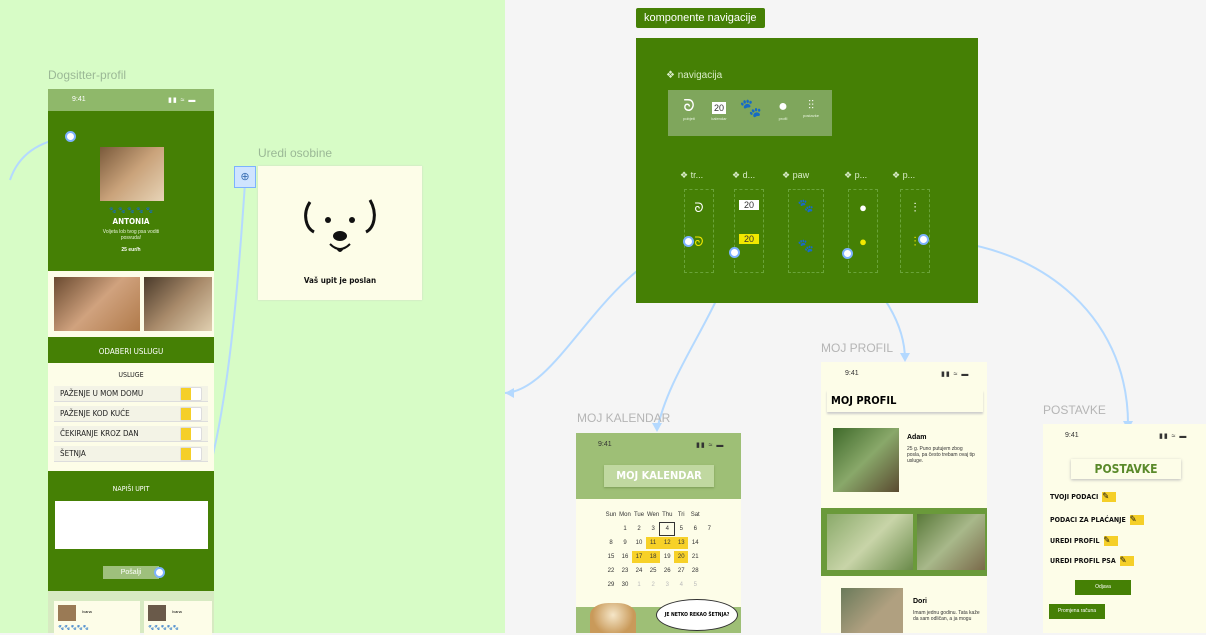 Image resolution: width=1206 pixels, height=635 pixels. Describe the element at coordinates (653, 529) in the screenshot. I see `calendar-day: 3` at that location.